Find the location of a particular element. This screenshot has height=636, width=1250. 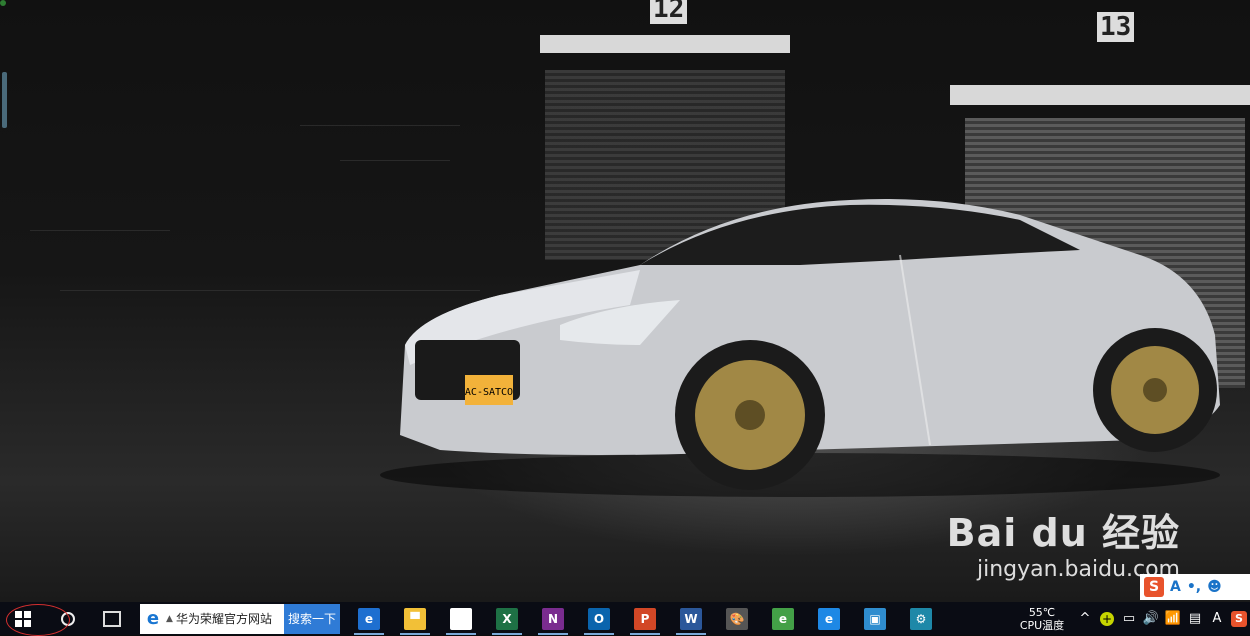

network-icon: 📶 is located at coordinates (1173, 618).